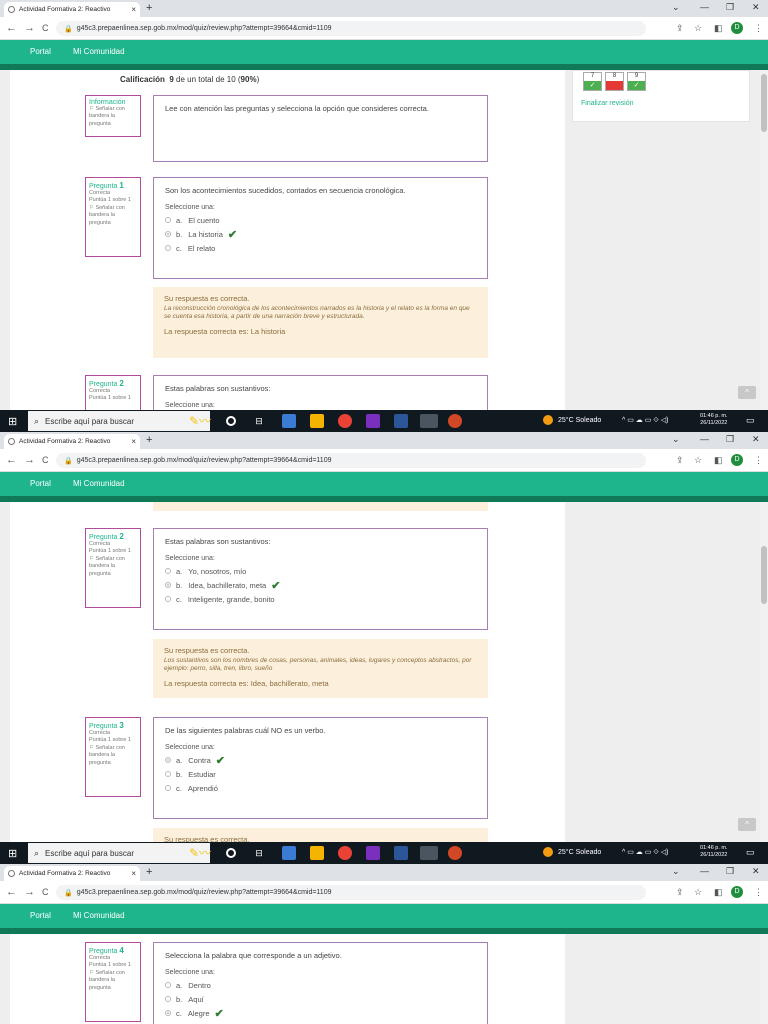  What do you see at coordinates (320, 788) in the screenshot?
I see `option-c: c. Aprendió` at bounding box center [320, 788].